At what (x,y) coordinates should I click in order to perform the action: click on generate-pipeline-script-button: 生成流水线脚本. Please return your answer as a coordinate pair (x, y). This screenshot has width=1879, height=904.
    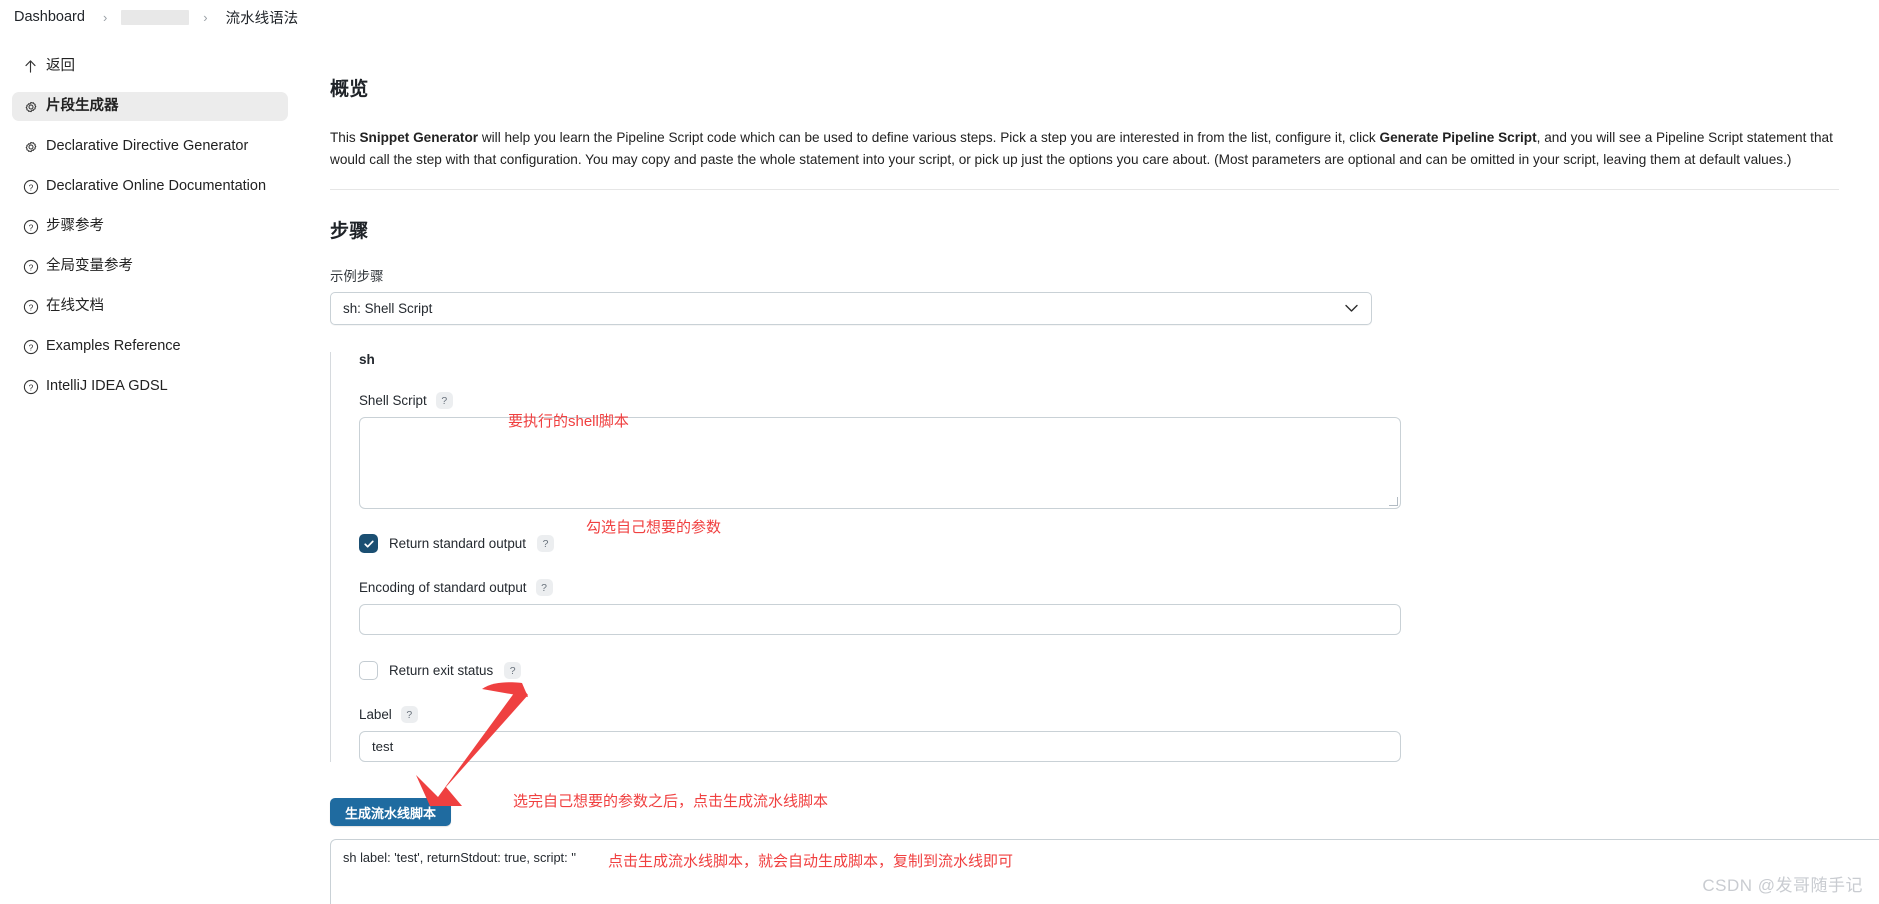
    Looking at the image, I should click on (391, 812).